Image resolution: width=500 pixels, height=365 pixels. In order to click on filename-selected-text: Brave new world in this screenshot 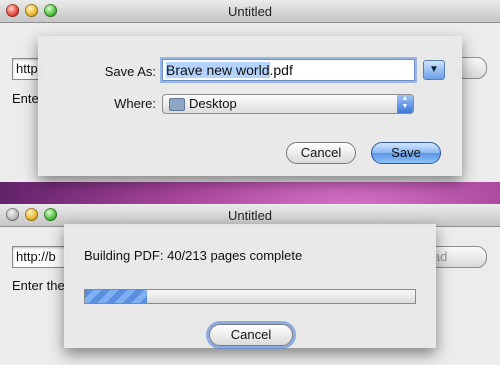, I will do `click(218, 70)`.